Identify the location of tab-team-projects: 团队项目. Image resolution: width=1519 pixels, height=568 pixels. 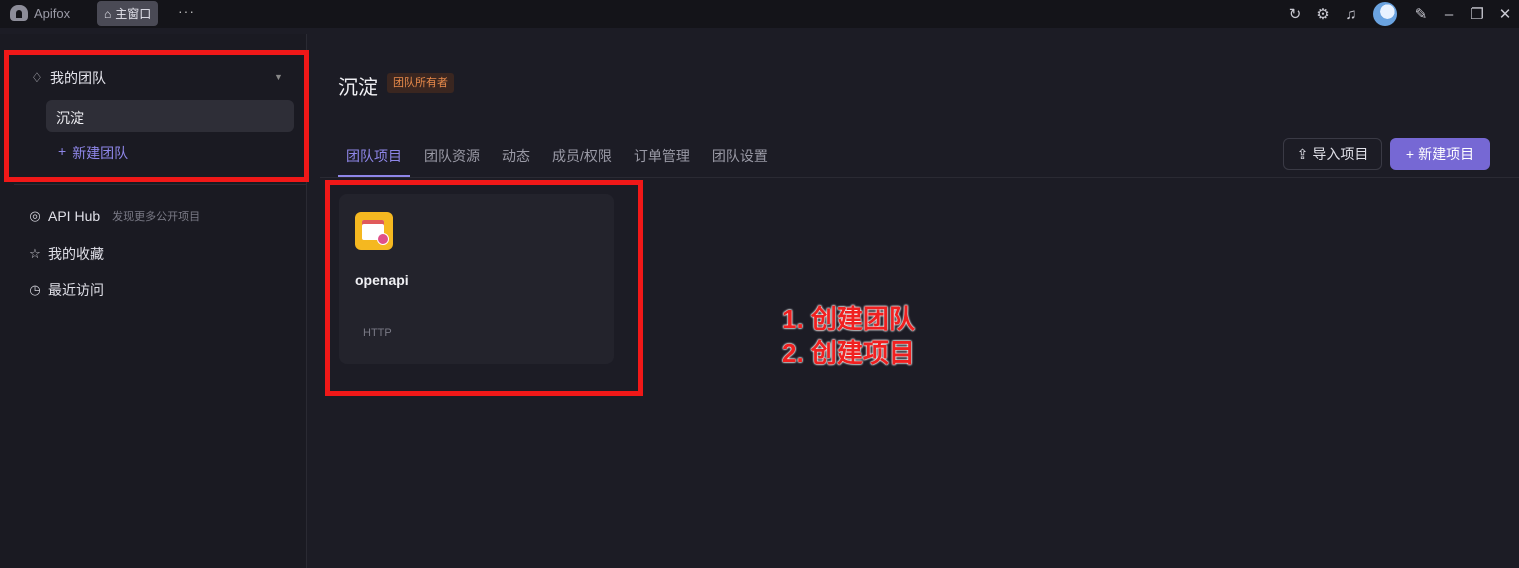
(374, 156).